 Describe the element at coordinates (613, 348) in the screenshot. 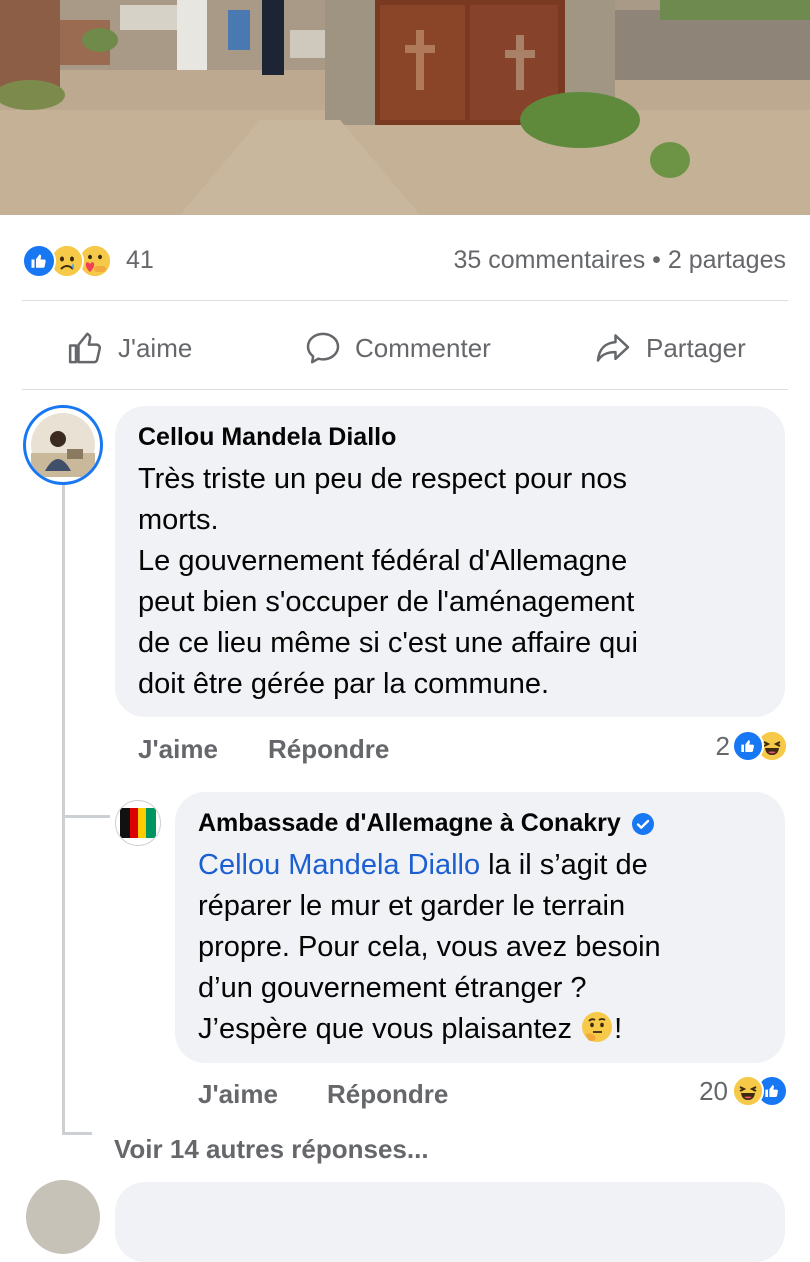

I see `share-arrow-icon` at that location.